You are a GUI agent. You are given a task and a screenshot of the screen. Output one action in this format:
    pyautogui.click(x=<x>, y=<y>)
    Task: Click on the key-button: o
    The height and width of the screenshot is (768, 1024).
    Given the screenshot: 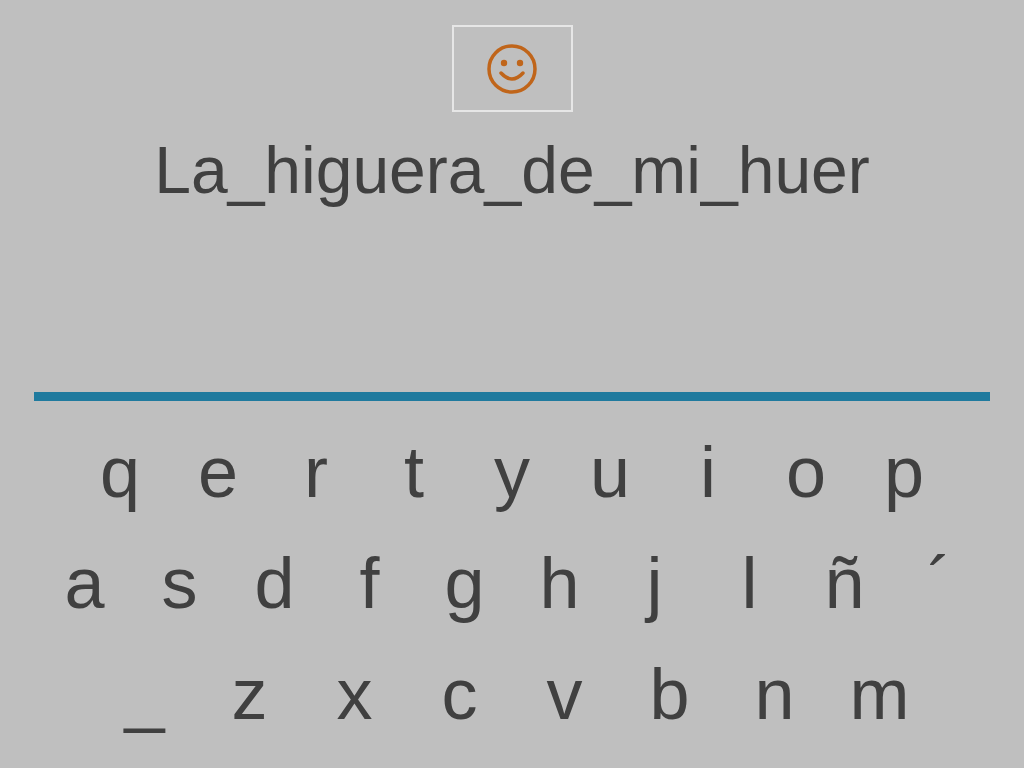 What is the action you would take?
    pyautogui.click(x=806, y=471)
    